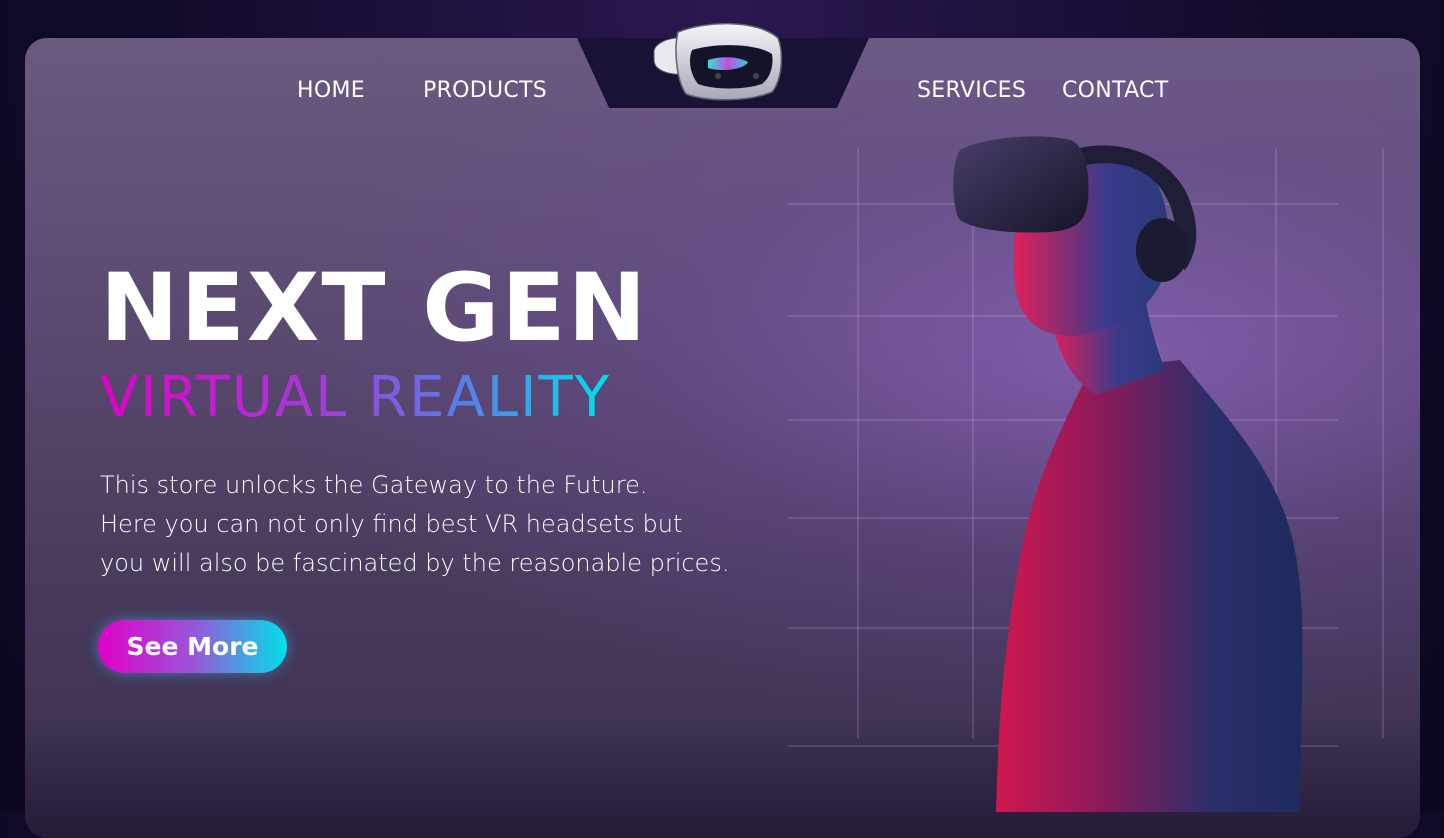 Image resolution: width=1444 pixels, height=838 pixels. I want to click on nav-link-contact: CONTACT, so click(1115, 90).